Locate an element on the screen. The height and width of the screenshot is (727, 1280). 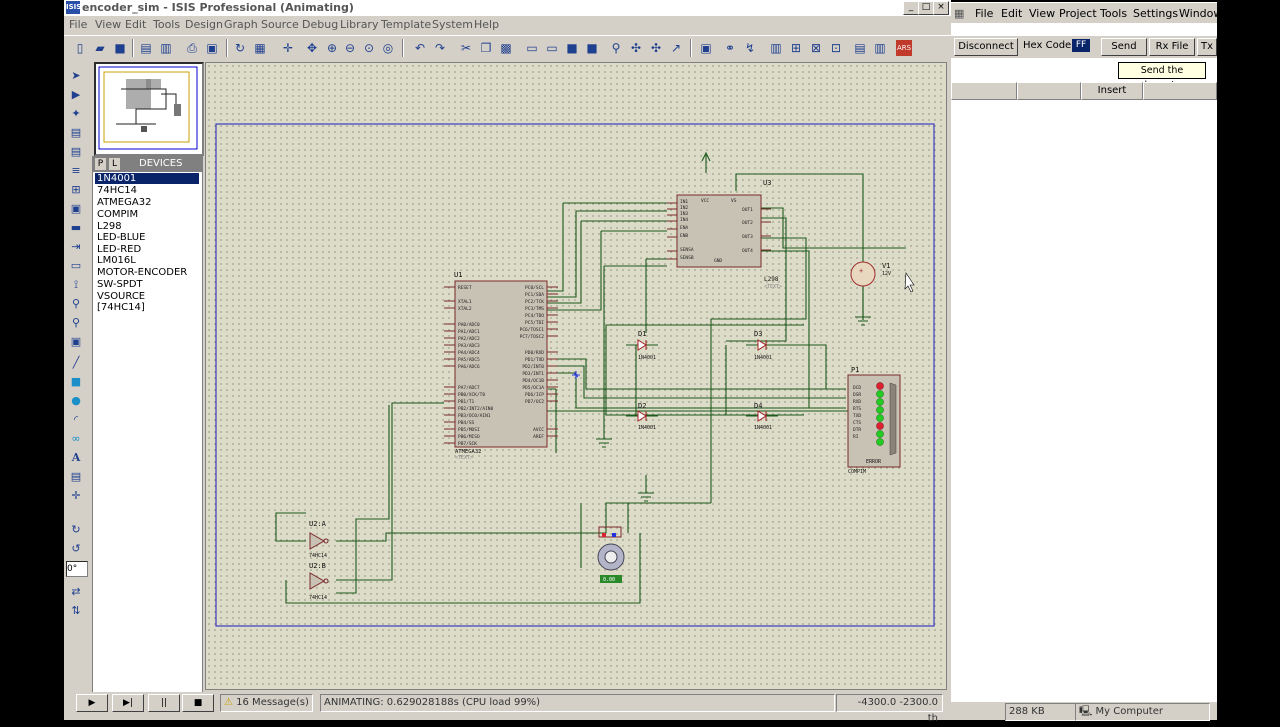
graph-icon: ⇥ is located at coordinates (76, 247).